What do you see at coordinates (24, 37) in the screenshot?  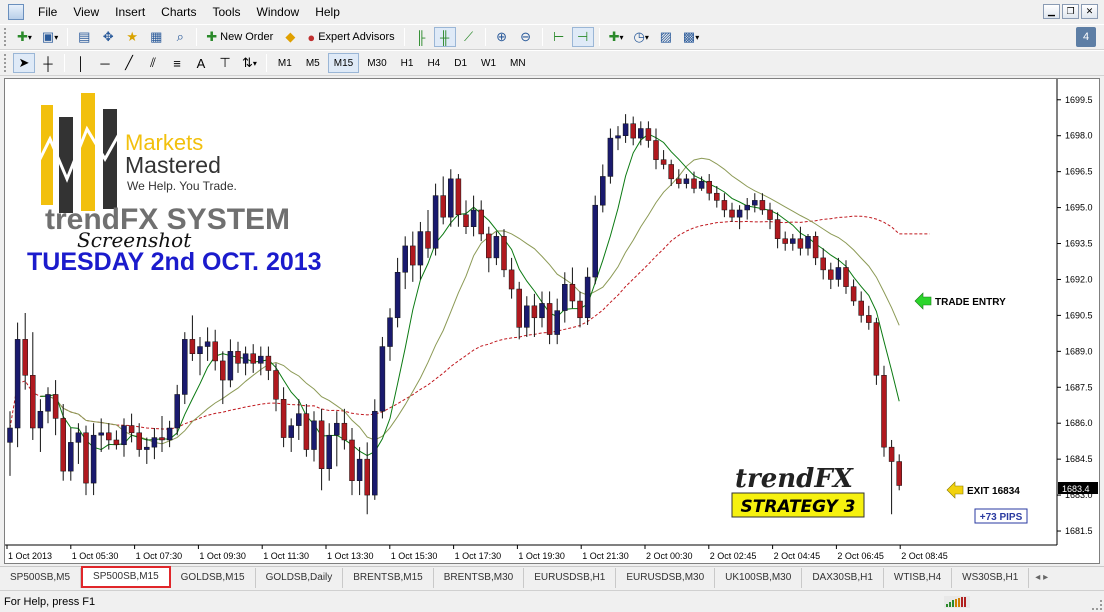 I see `new-chart-button: ✚ ▾` at bounding box center [24, 37].